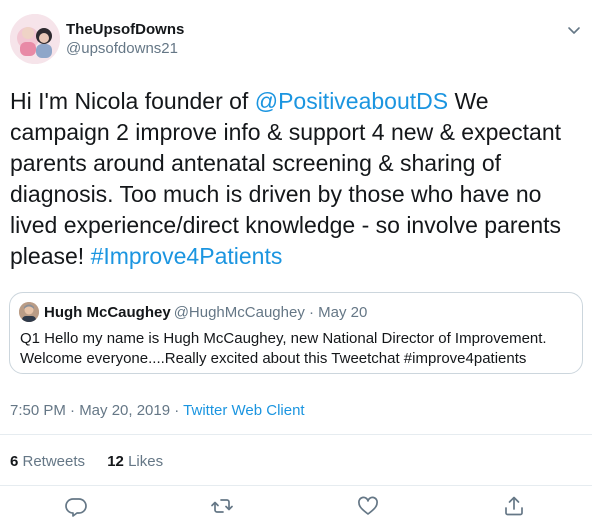  I want to click on reply-icon, so click(76, 506).